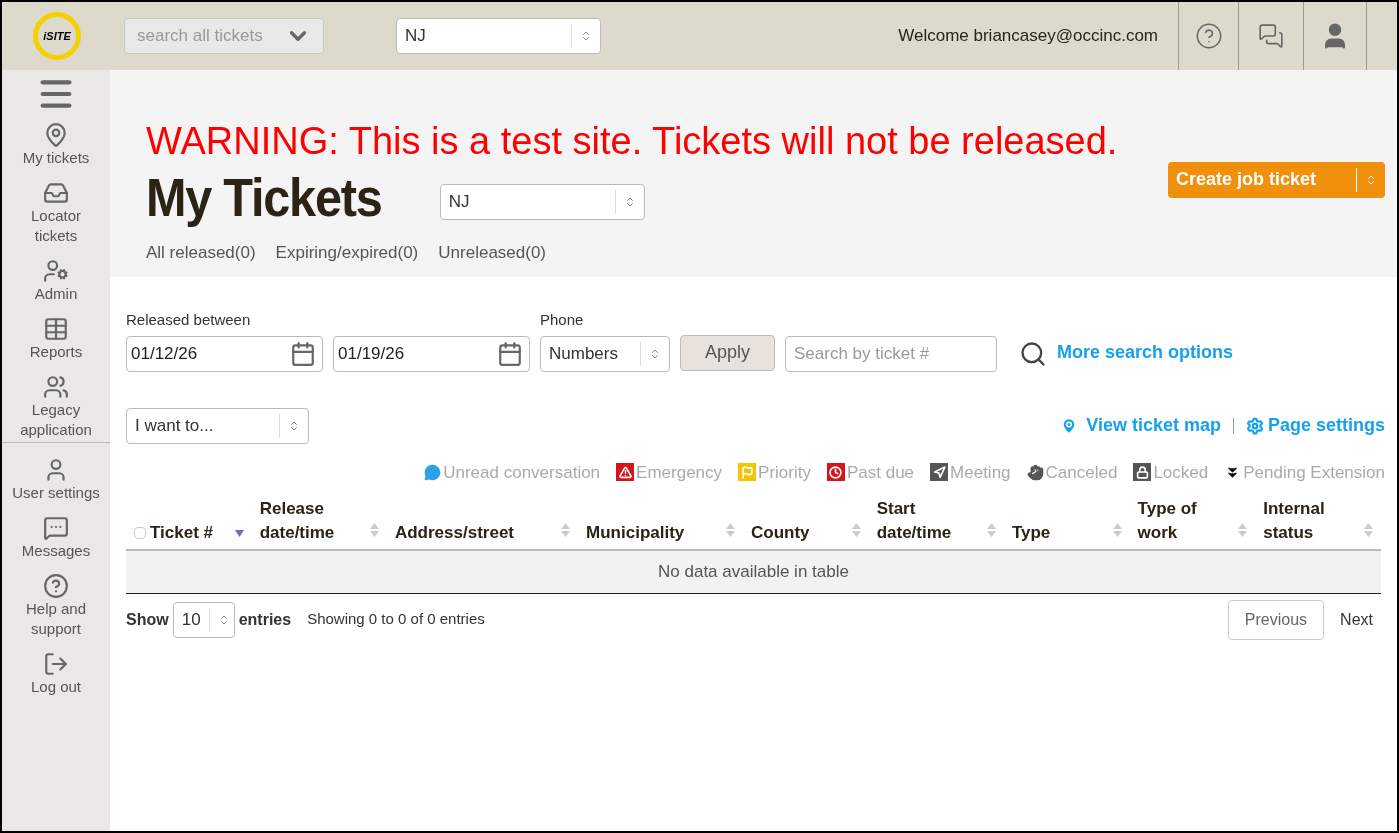  I want to click on legend-label: Unread conversation, so click(522, 472).